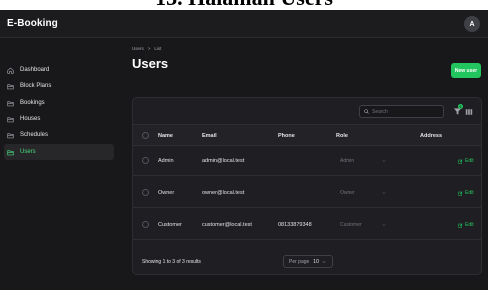  What do you see at coordinates (146, 48) in the screenshot?
I see `breadcrumb: Users > List` at bounding box center [146, 48].